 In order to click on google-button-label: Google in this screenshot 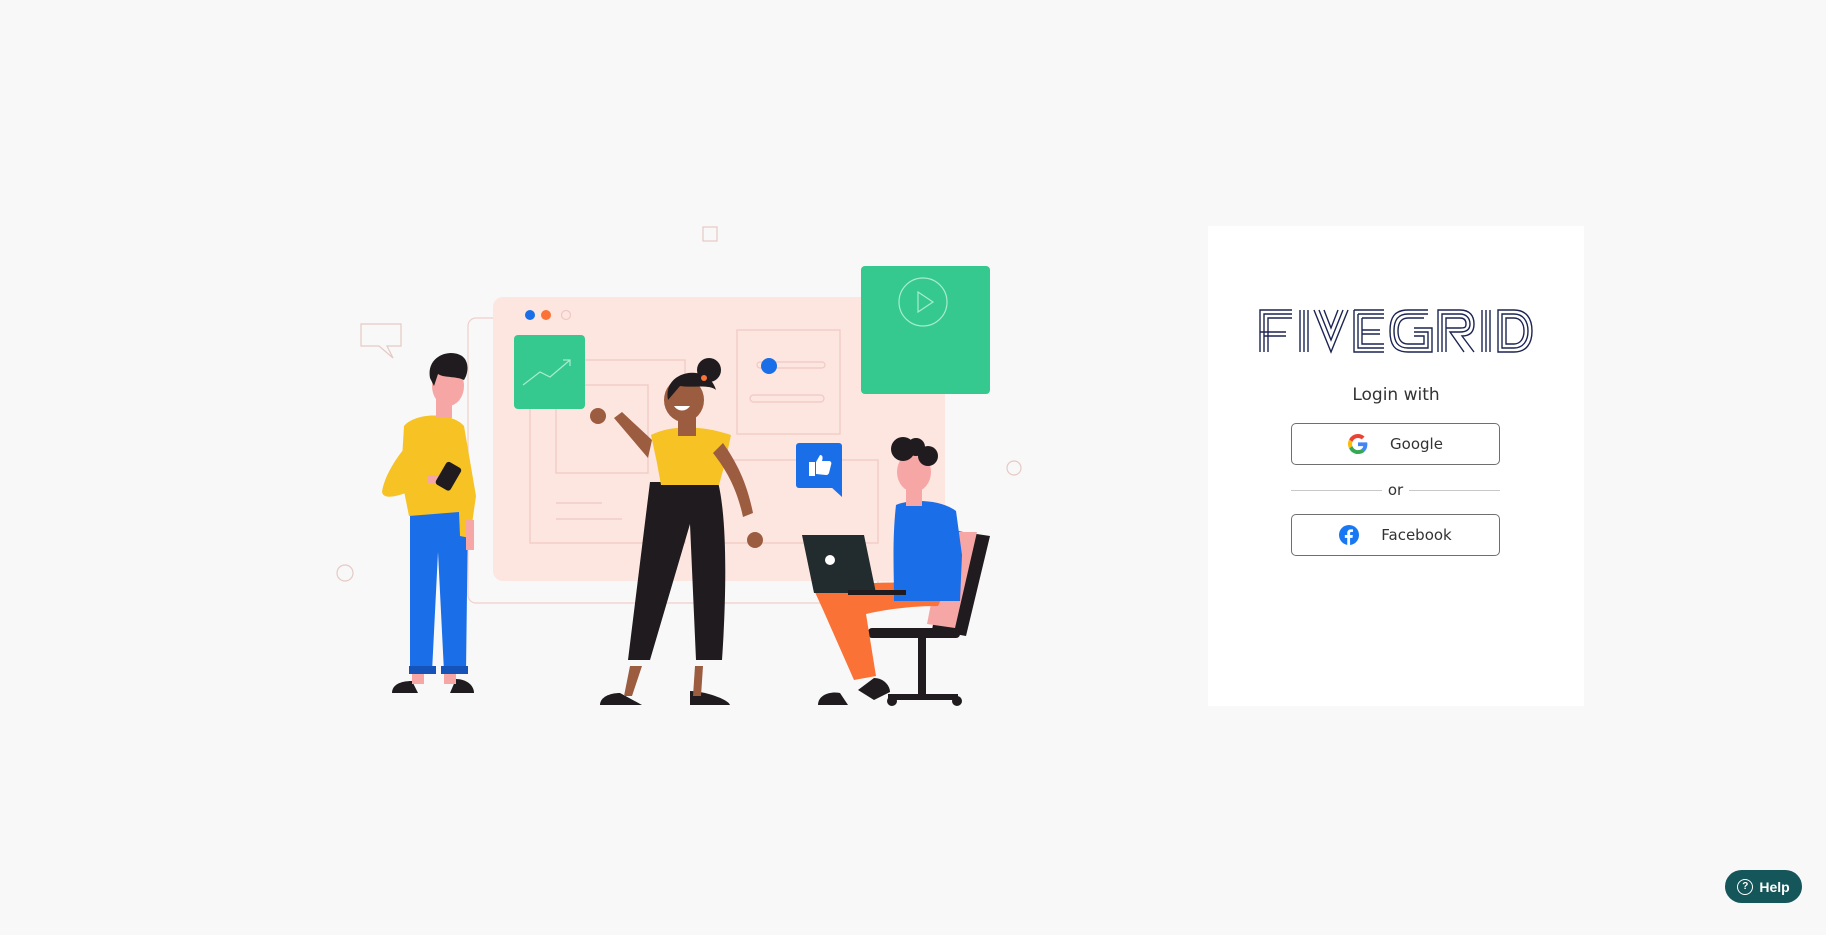, I will do `click(1416, 444)`.